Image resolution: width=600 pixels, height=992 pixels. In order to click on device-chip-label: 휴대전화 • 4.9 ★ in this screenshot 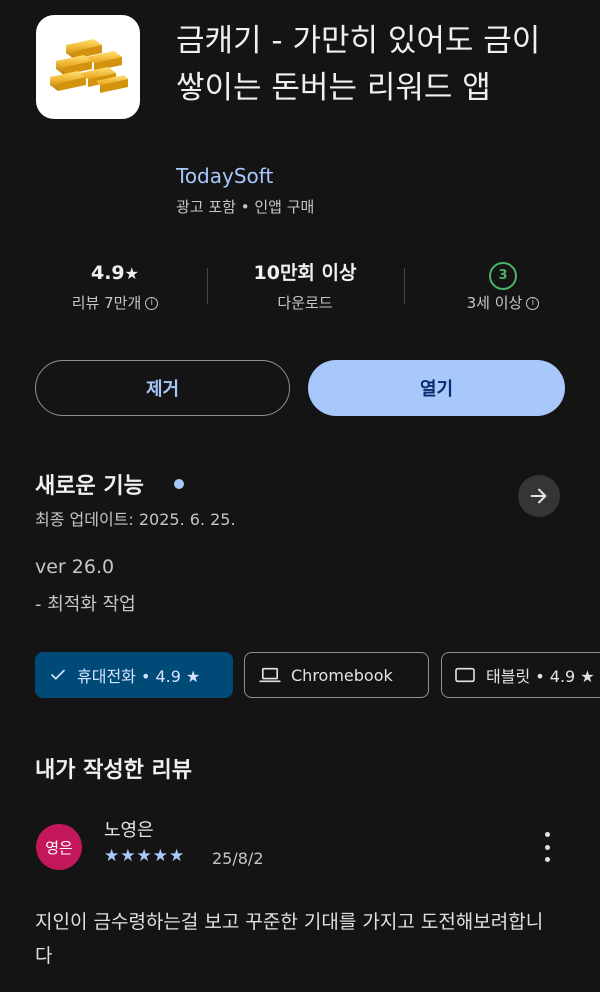, I will do `click(139, 676)`.